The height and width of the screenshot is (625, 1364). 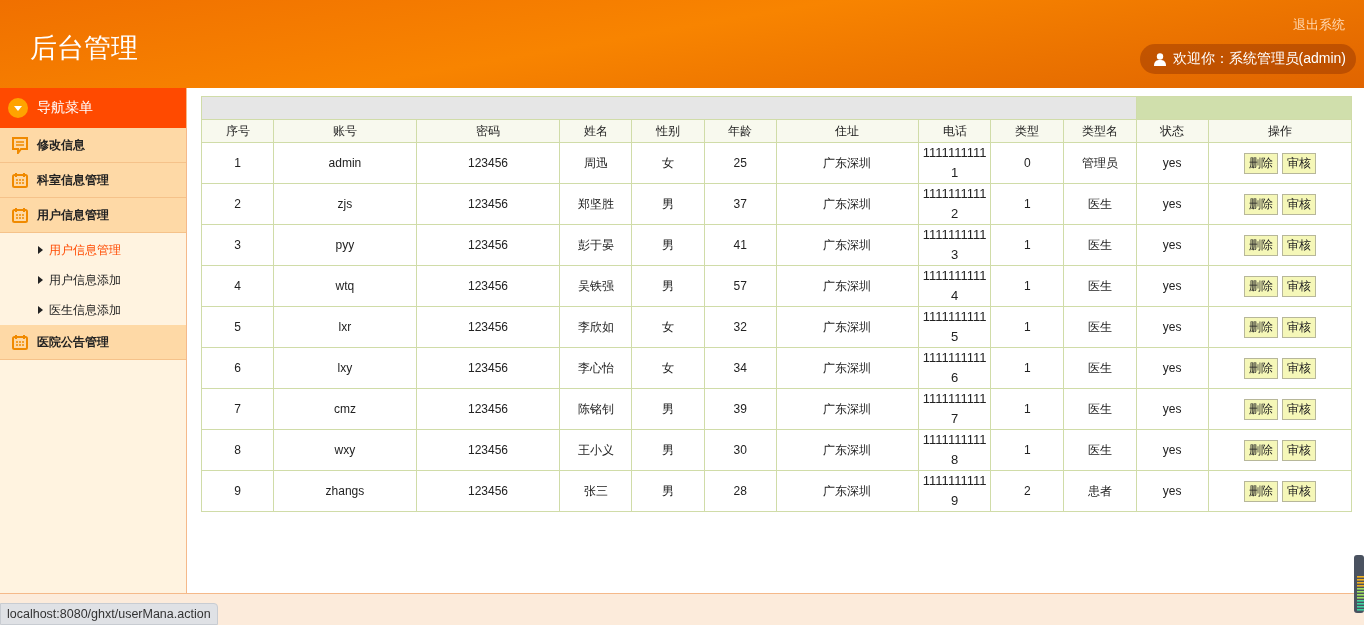 I want to click on table-cell: 周迅, so click(x=595, y=163).